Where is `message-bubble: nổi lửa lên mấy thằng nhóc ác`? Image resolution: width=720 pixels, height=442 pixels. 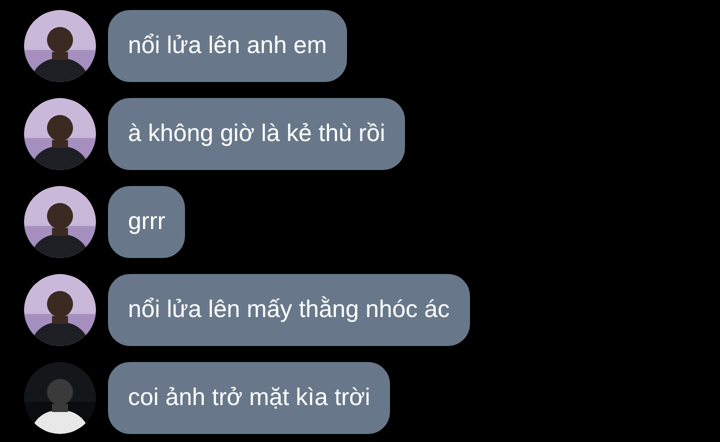 message-bubble: nổi lửa lên mấy thằng nhóc ác is located at coordinates (289, 310).